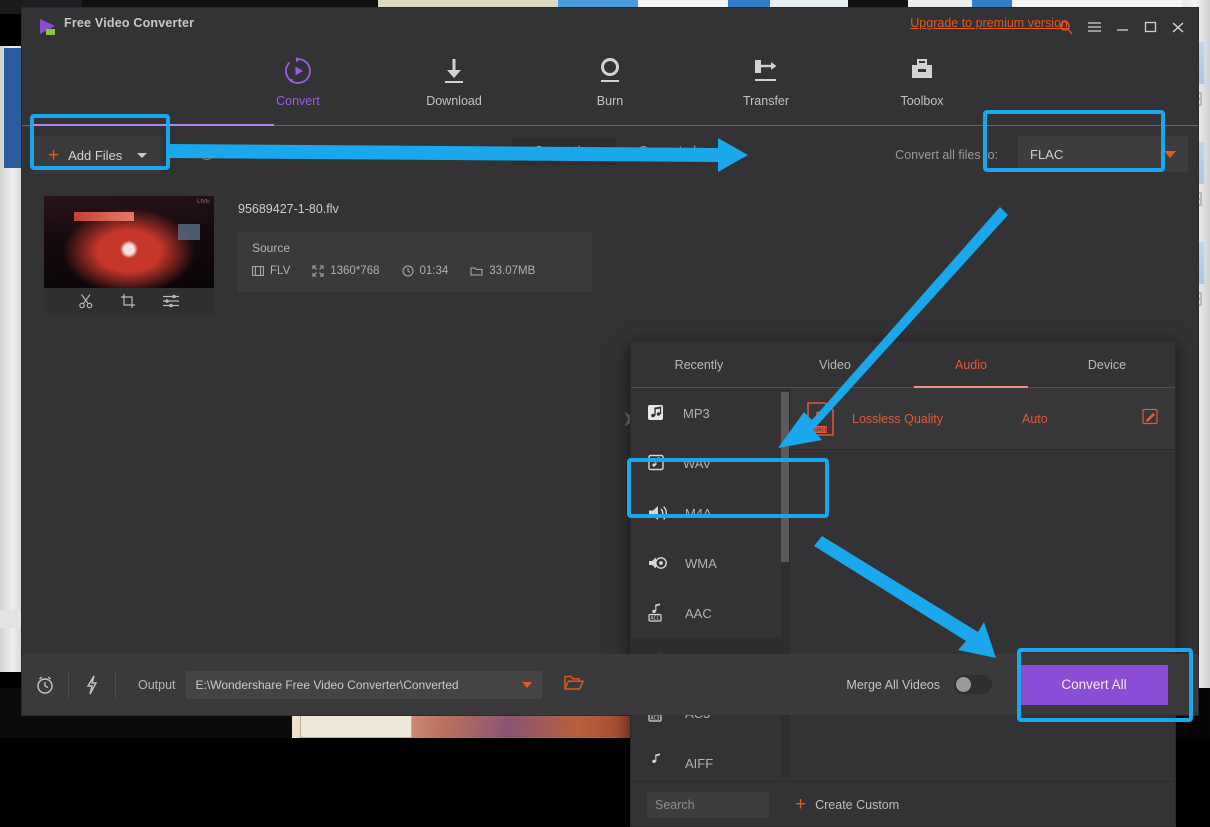  Describe the element at coordinates (697, 463) in the screenshot. I see `format-item-wav-label: WAV` at that location.